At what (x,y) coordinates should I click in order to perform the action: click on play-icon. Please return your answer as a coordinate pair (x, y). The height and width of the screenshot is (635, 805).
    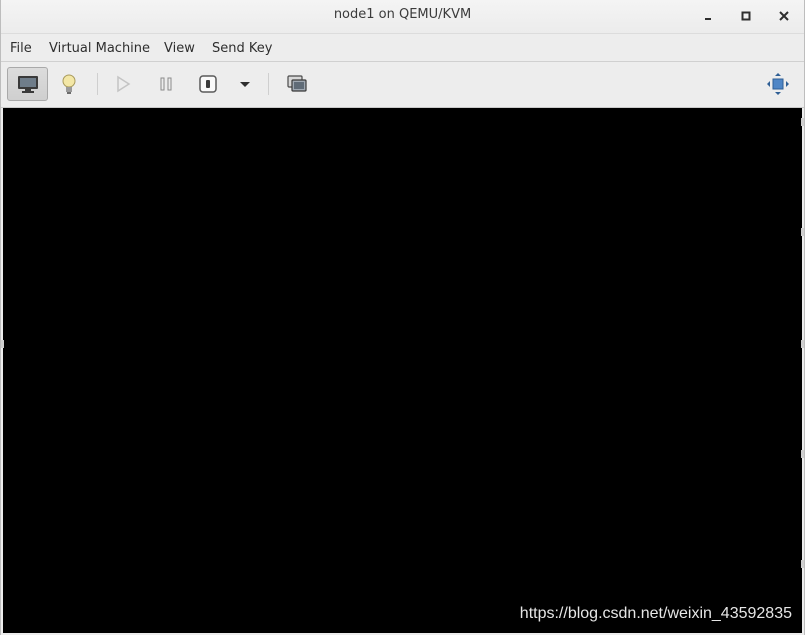
    Looking at the image, I should click on (124, 84).